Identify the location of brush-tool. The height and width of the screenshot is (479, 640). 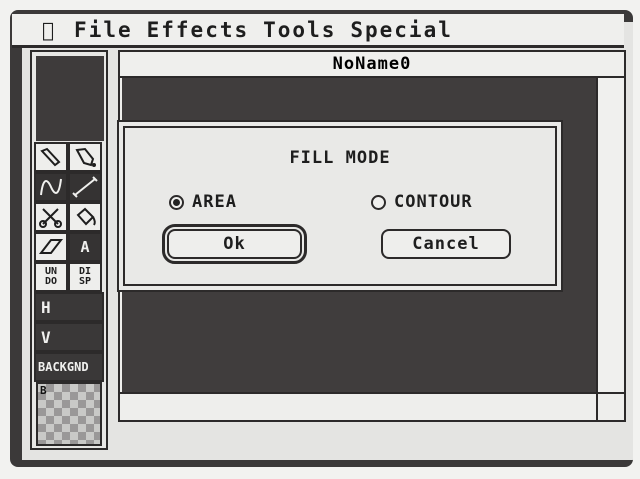
(85, 157).